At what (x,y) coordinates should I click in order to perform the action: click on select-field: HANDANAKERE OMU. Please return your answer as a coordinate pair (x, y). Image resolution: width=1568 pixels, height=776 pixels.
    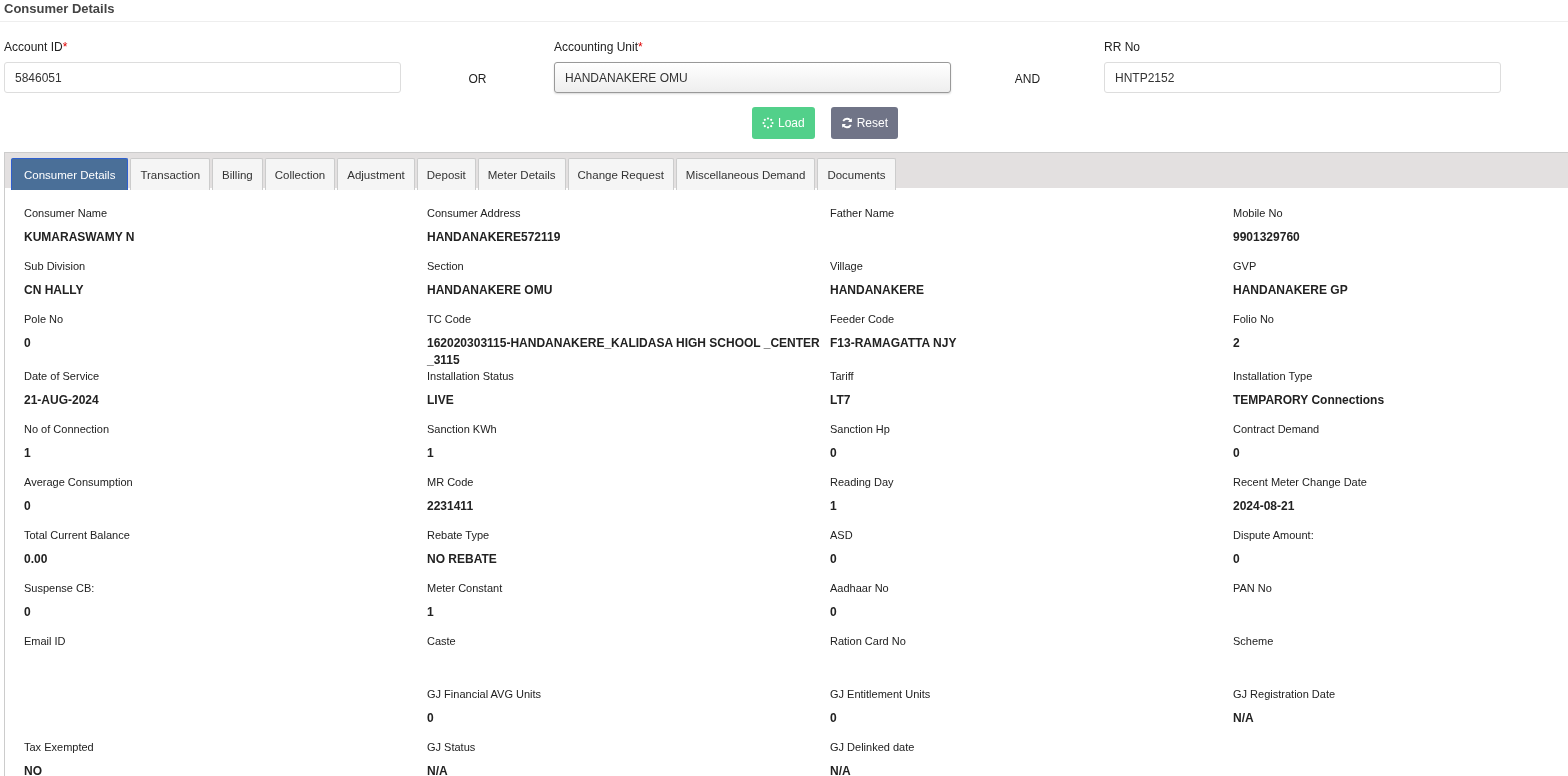
    Looking at the image, I should click on (752, 77).